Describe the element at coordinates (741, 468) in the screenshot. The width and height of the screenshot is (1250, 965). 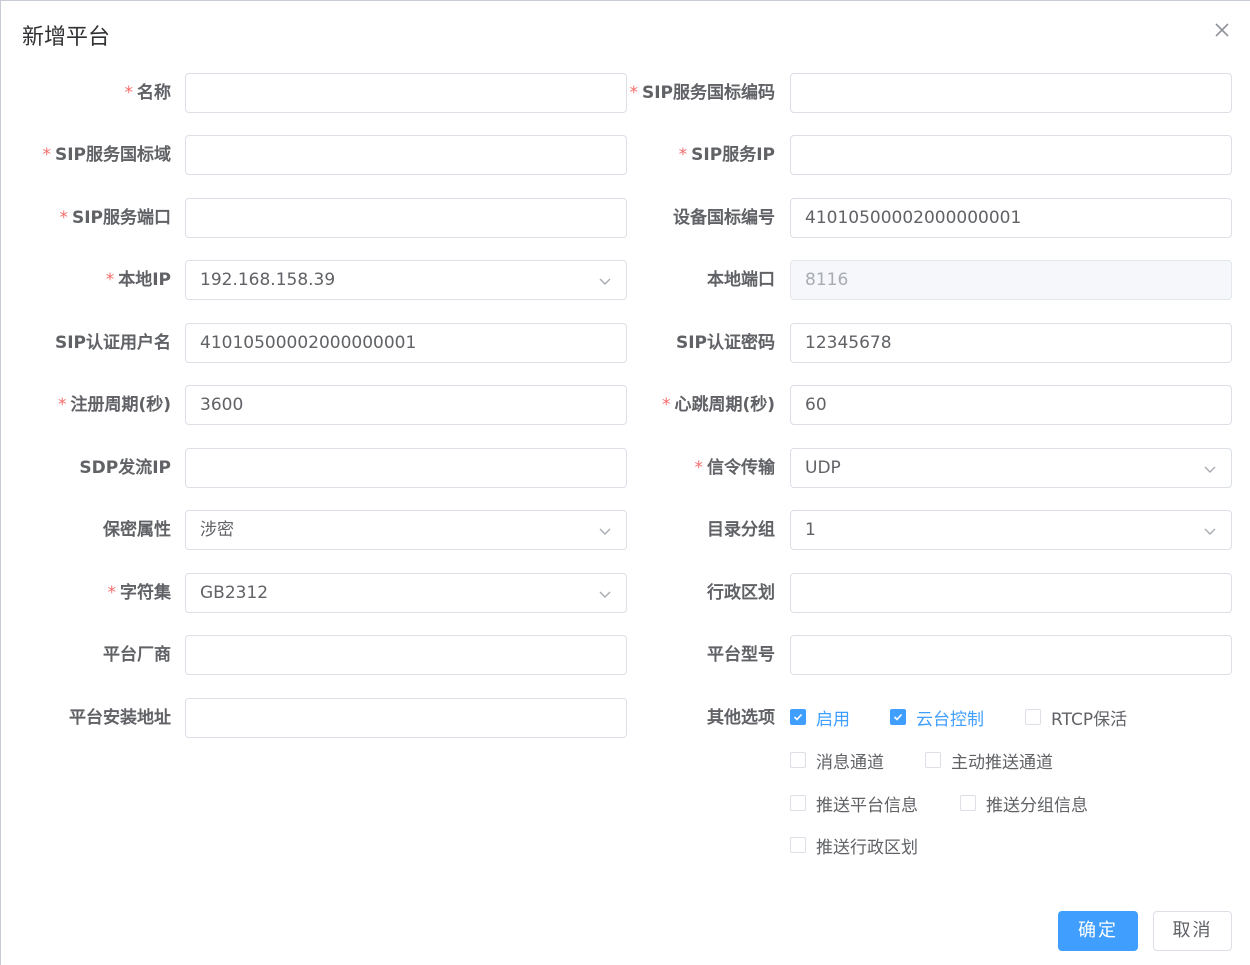
I see `transport-label-text: 信令传输` at that location.